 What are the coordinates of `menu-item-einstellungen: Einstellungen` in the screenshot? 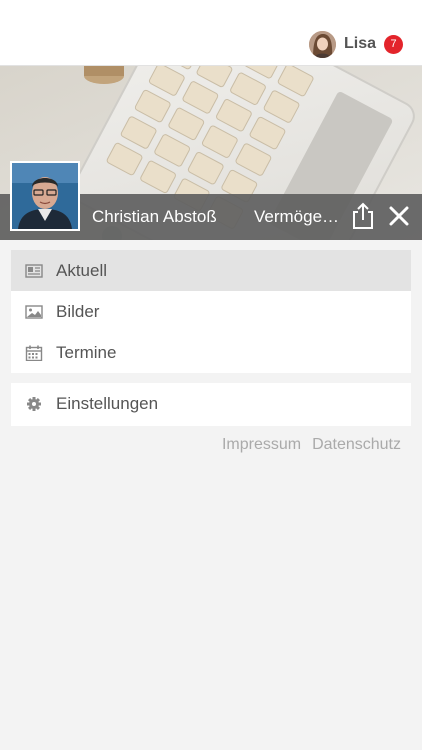 It's located at (211, 403).